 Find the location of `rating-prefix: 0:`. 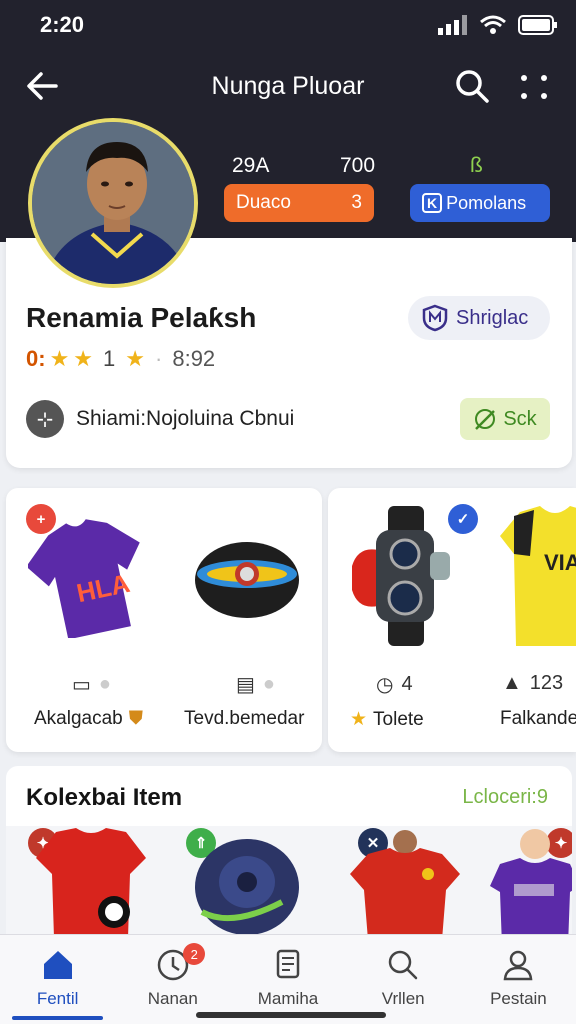

rating-prefix: 0: is located at coordinates (36, 358).